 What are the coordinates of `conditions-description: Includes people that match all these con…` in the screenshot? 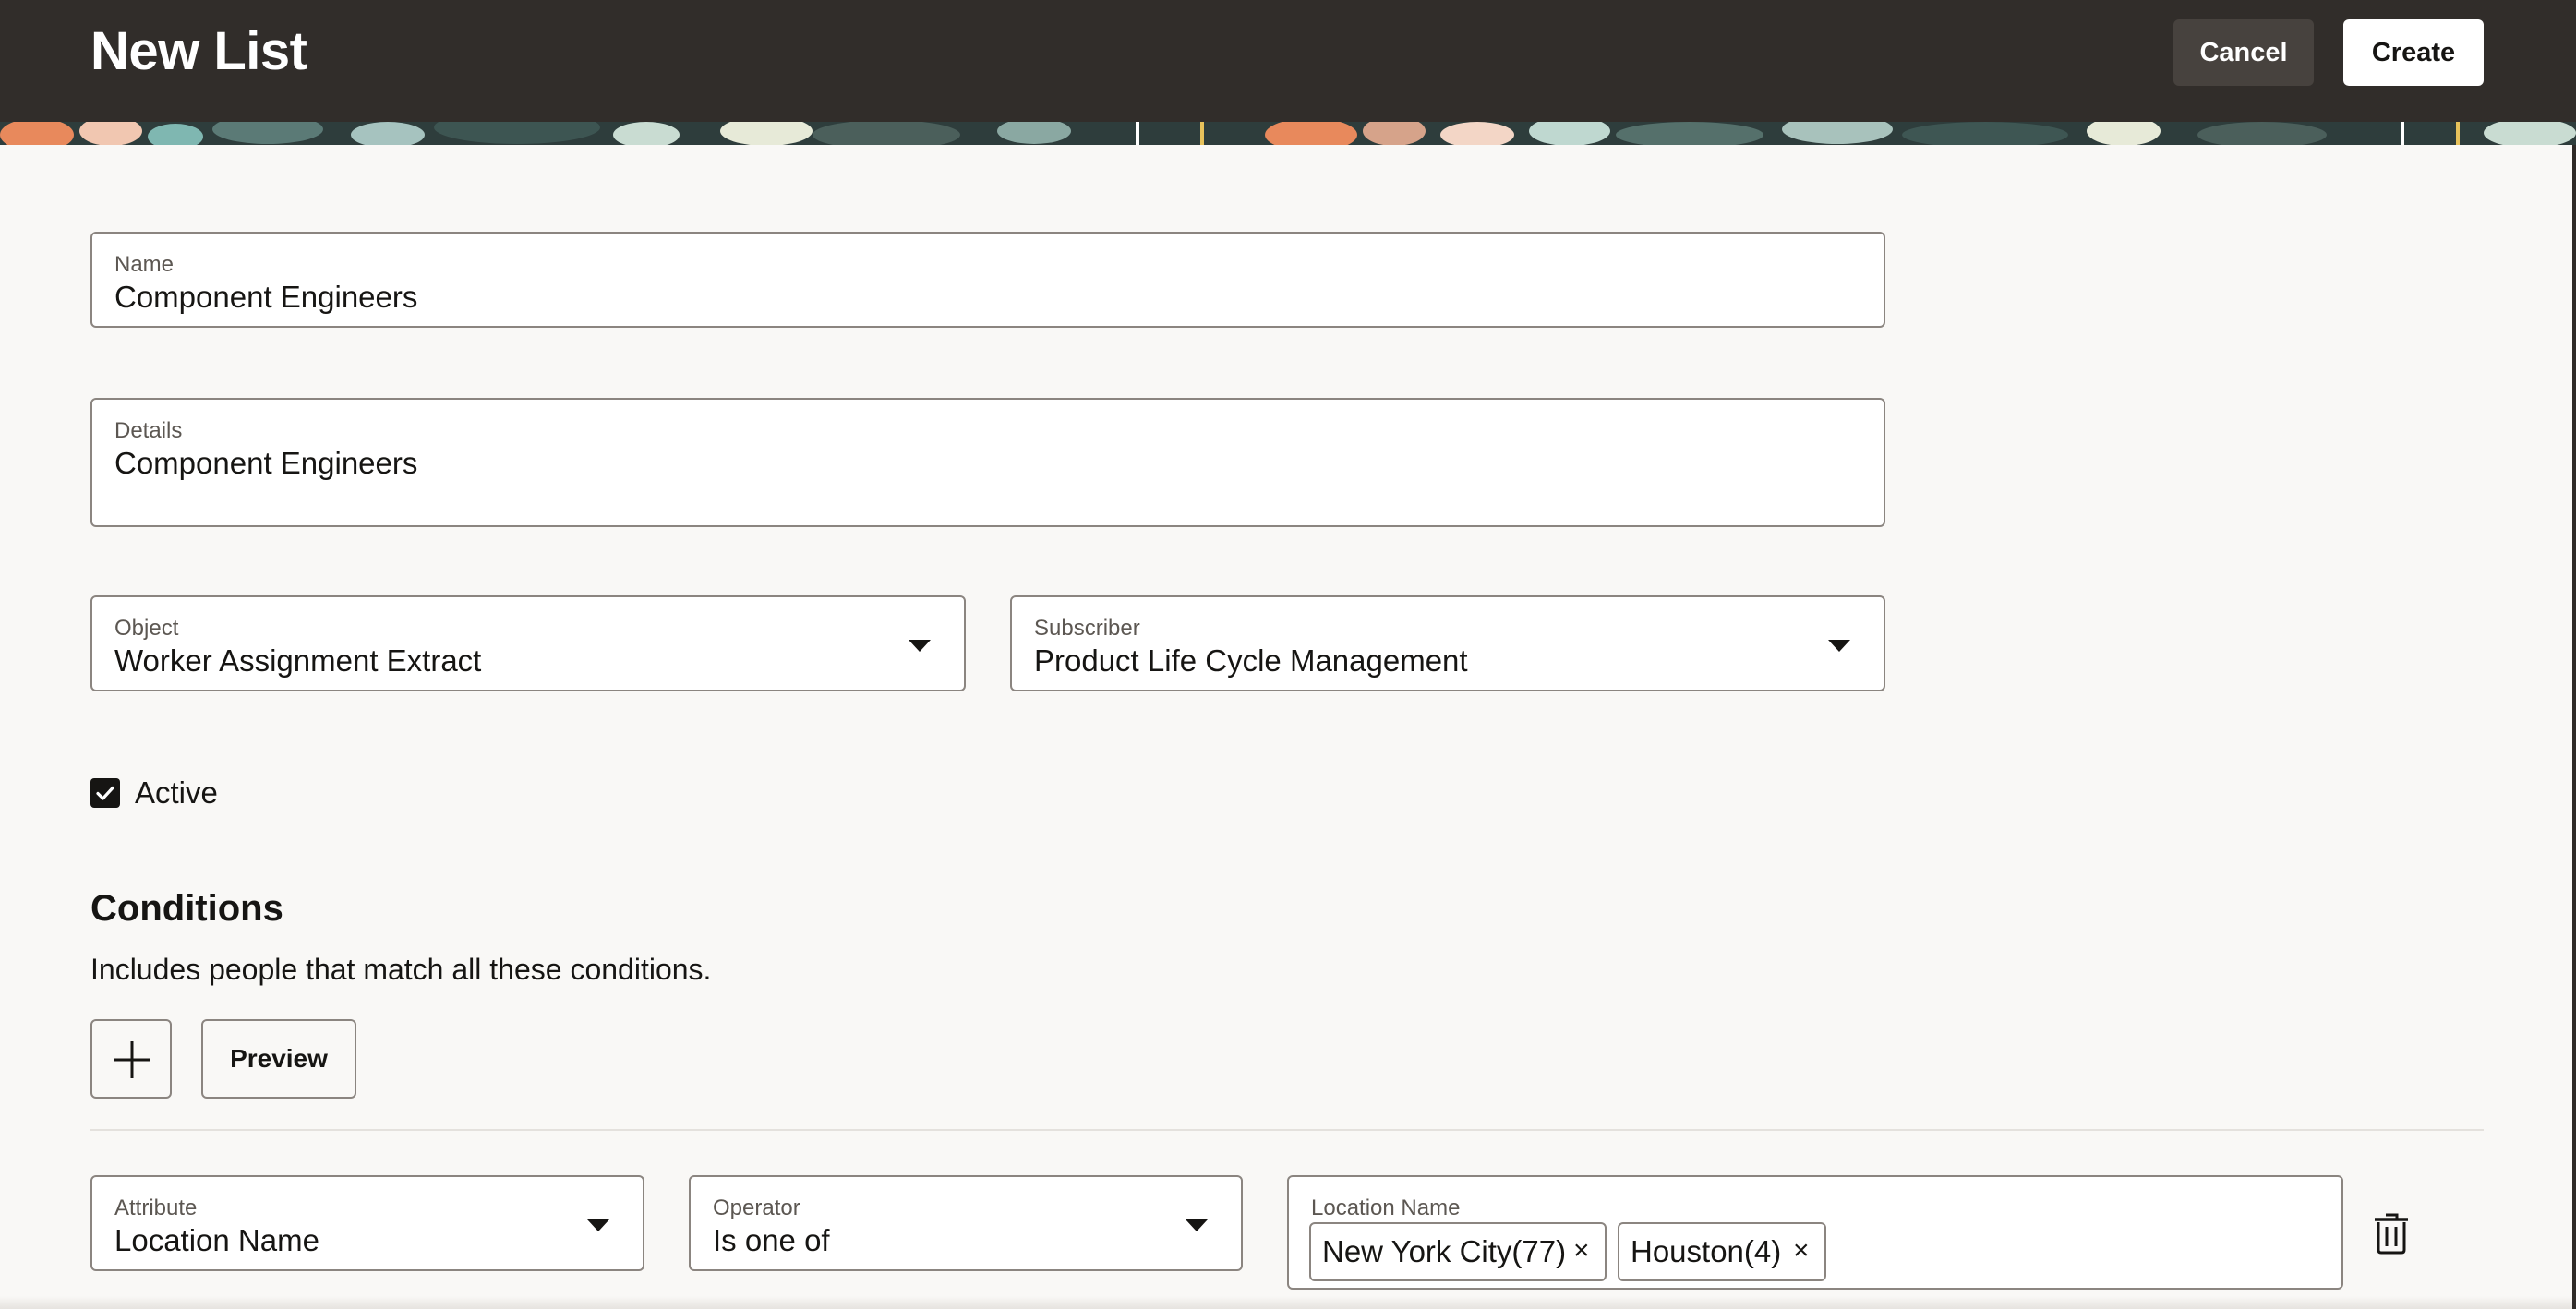 It's located at (401, 969).